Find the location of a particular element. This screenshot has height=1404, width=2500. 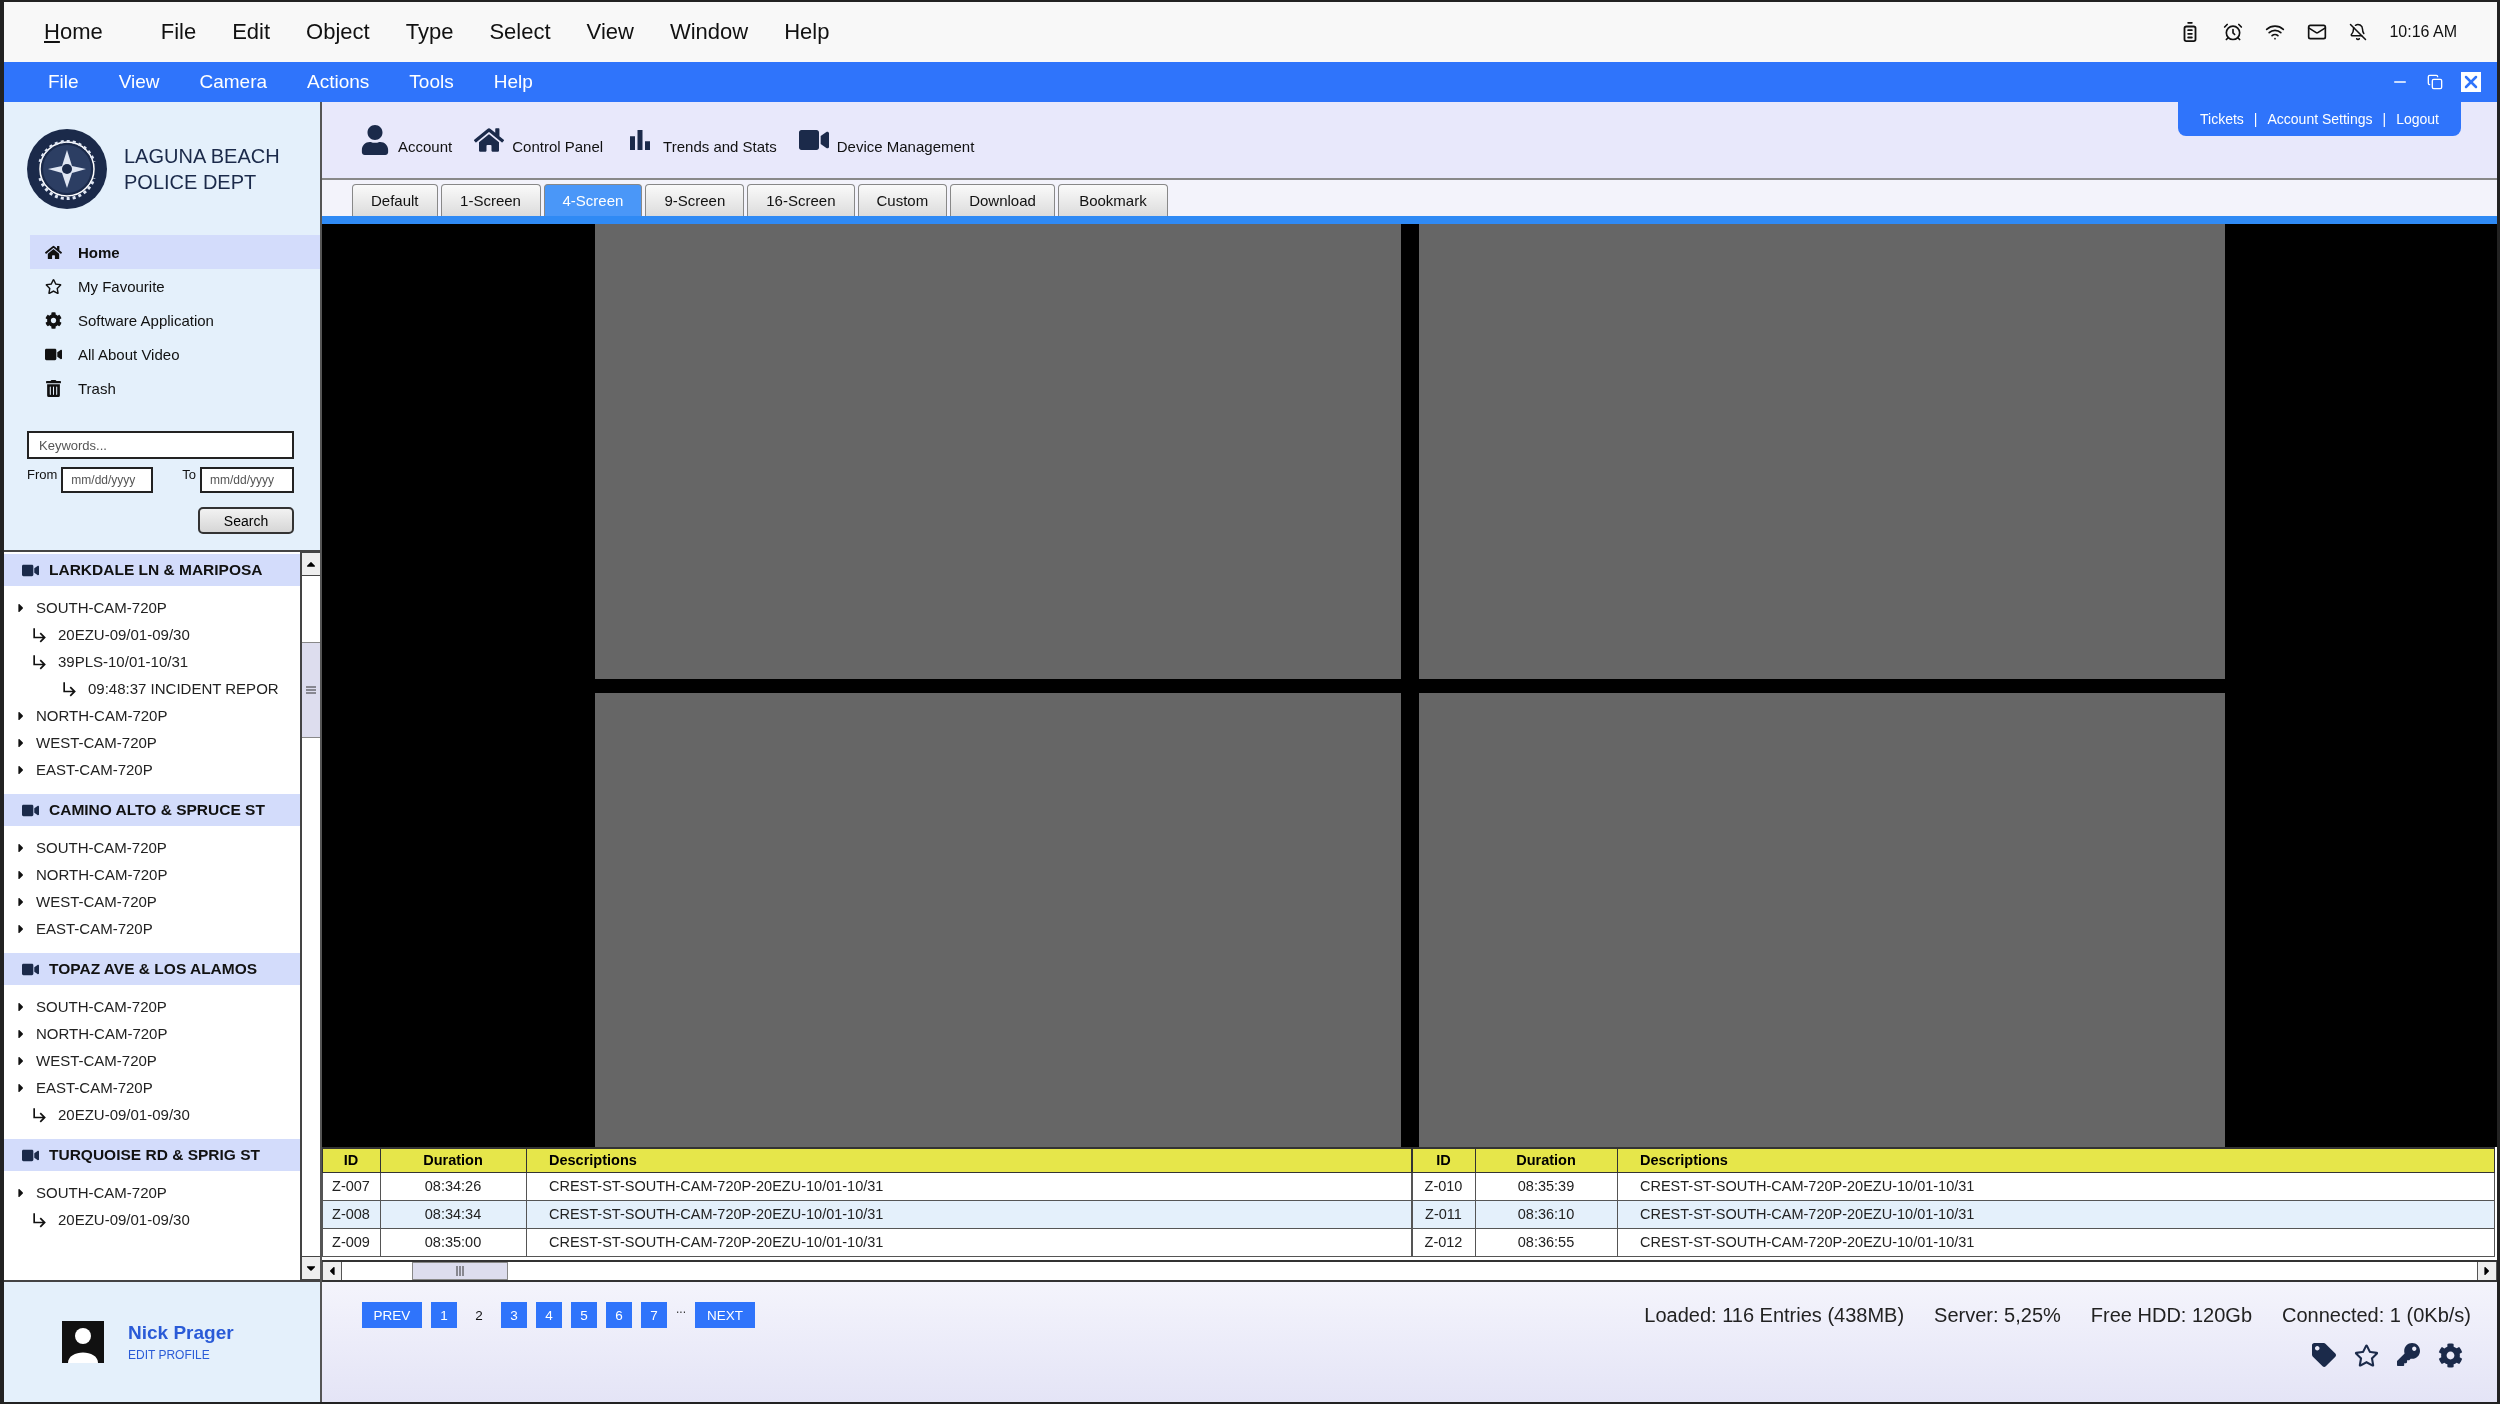

star-icon is located at coordinates (2366, 1355).